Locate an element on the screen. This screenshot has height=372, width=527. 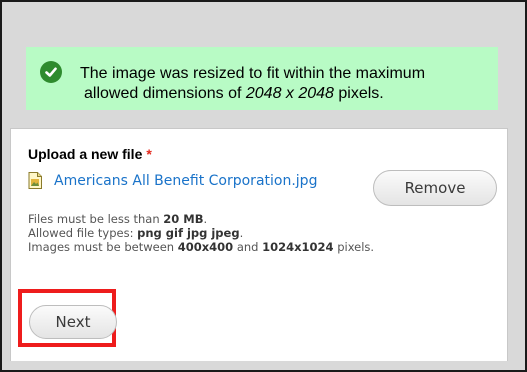
upload-label: Upload a new file * is located at coordinates (90, 154).